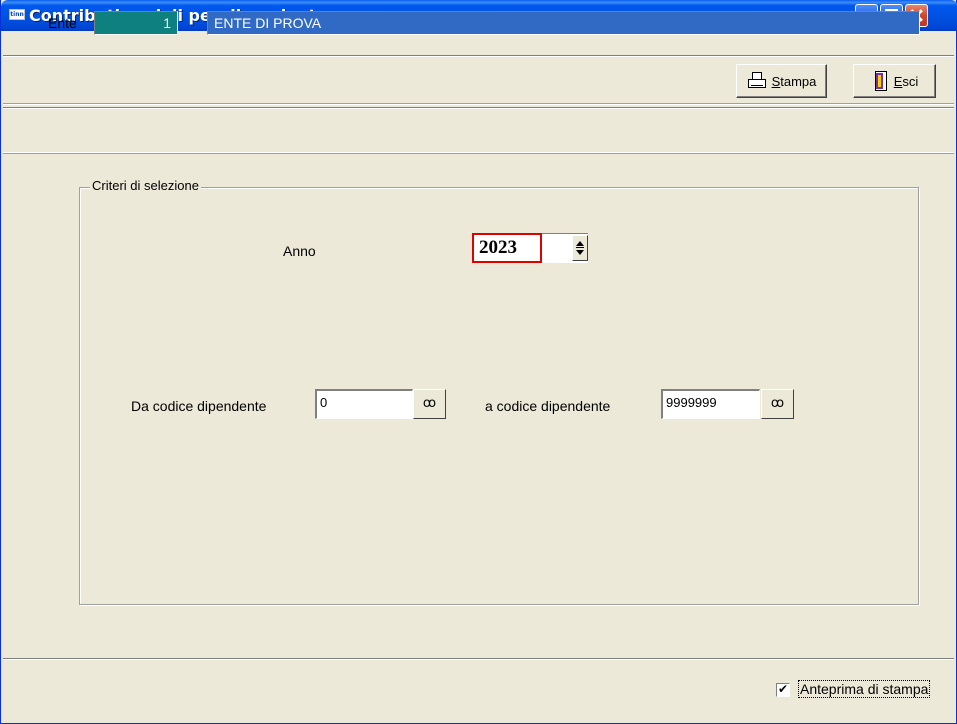 This screenshot has width=957, height=724. Describe the element at coordinates (136, 23) in the screenshot. I see `ente-code-field: 1` at that location.